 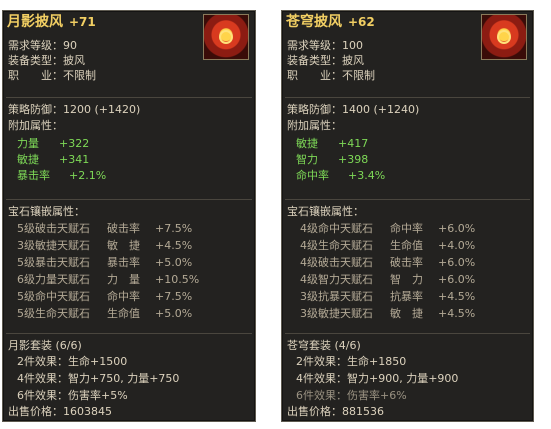 I want to click on item-name: 苍穹披风, so click(x=314, y=22).